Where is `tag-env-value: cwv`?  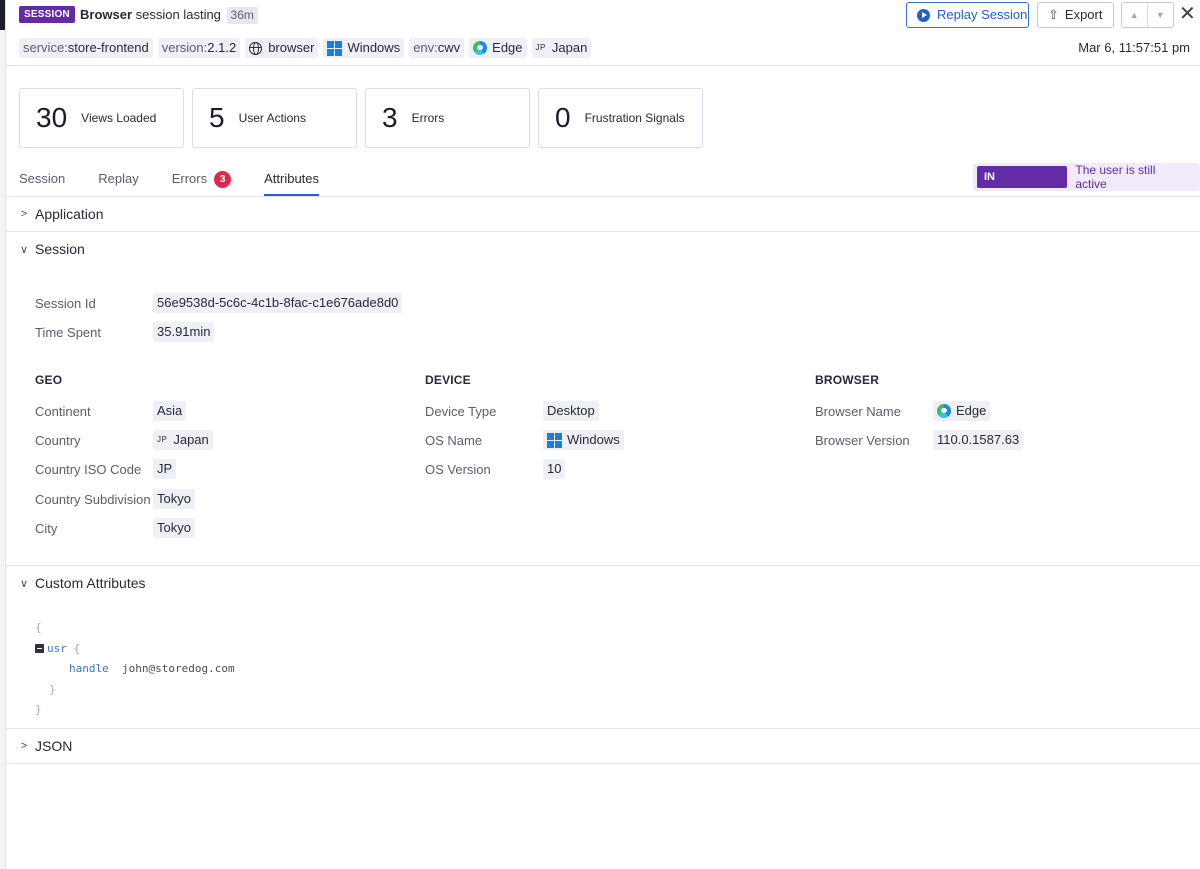
tag-env-value: cwv is located at coordinates (449, 47).